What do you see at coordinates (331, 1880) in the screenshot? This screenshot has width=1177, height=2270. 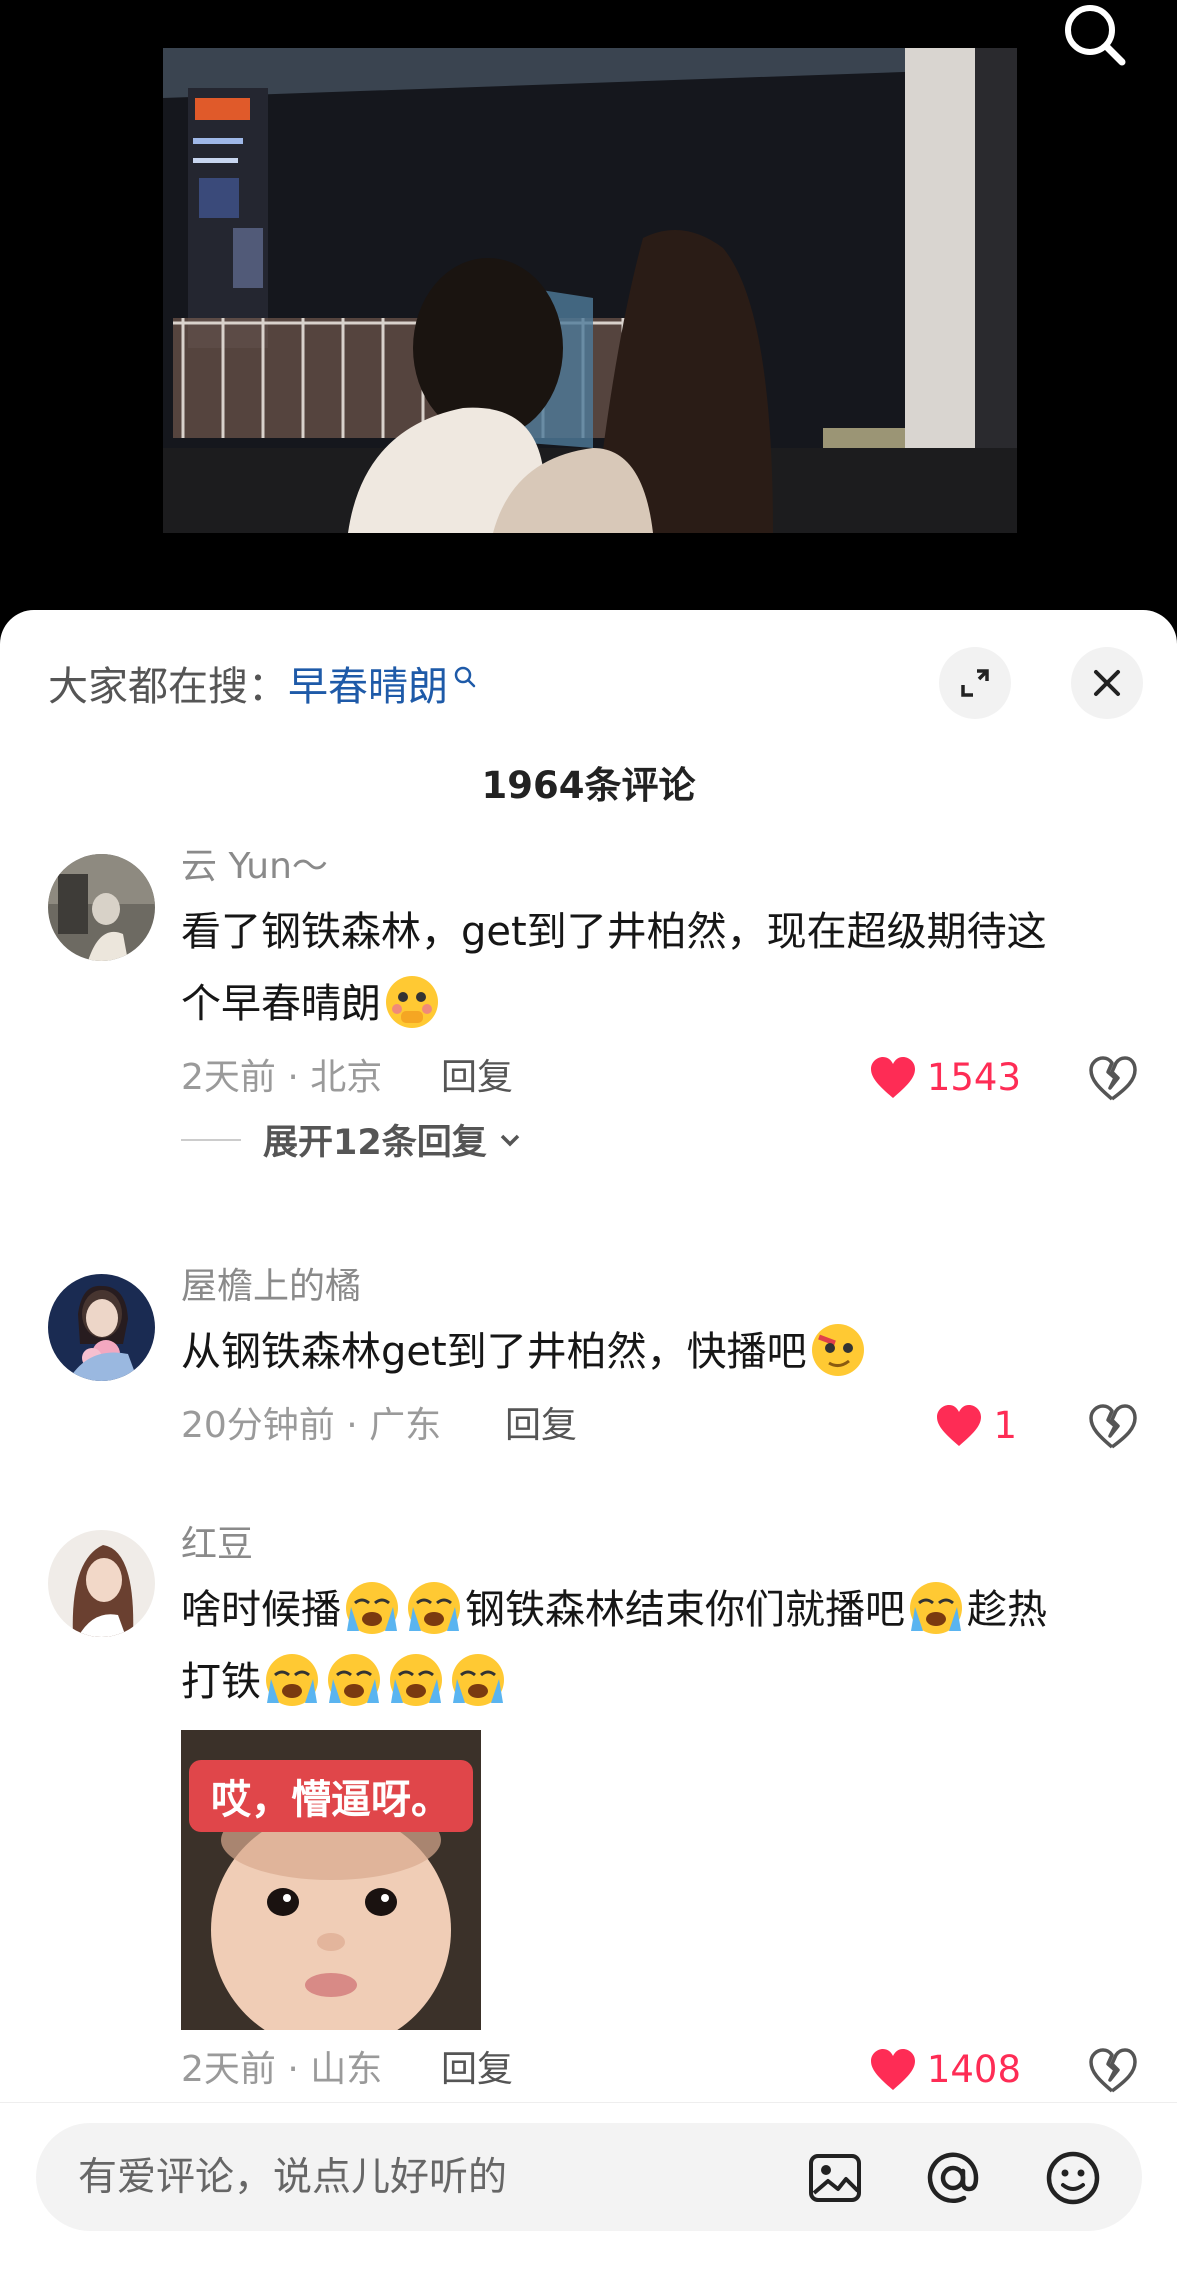 I see `sticker-image: 哎，懵逼呀。` at bounding box center [331, 1880].